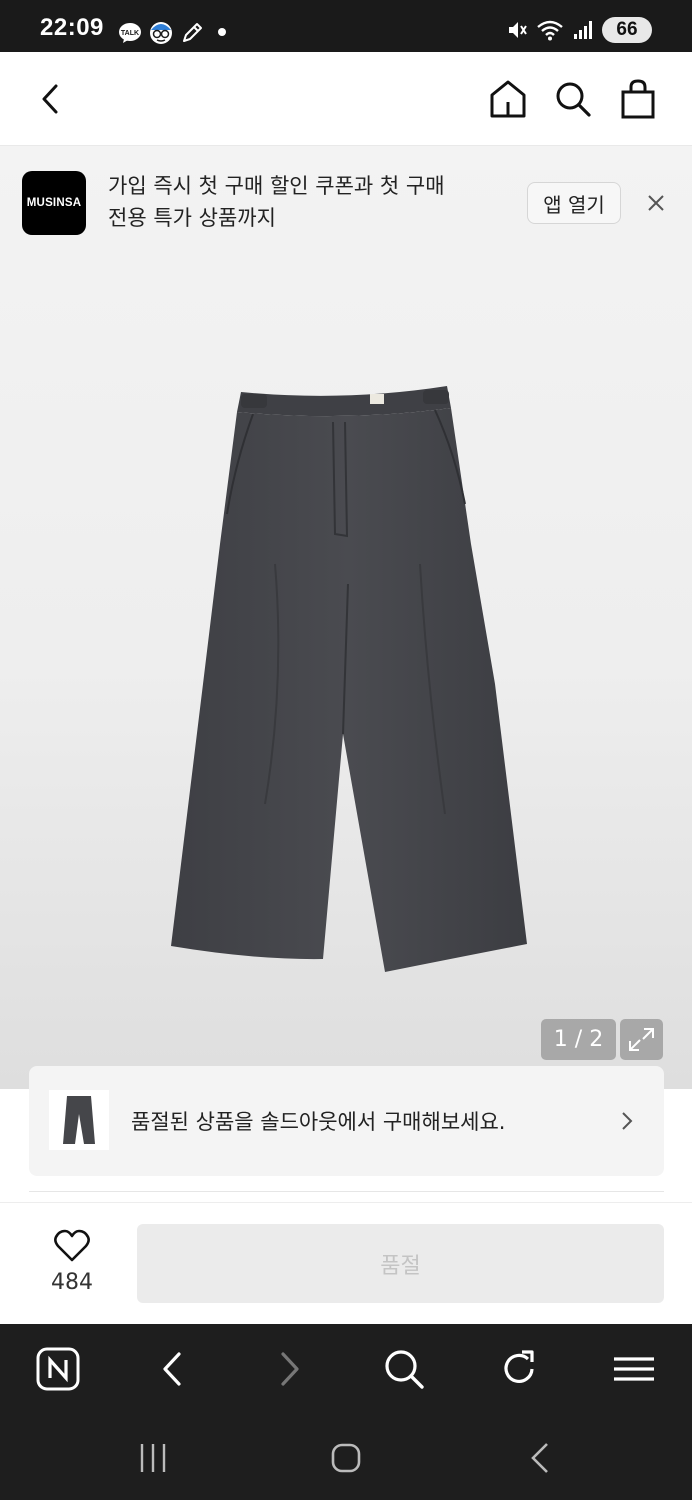 The width and height of the screenshot is (692, 1500). What do you see at coordinates (656, 203) in the screenshot?
I see `close-icon` at bounding box center [656, 203].